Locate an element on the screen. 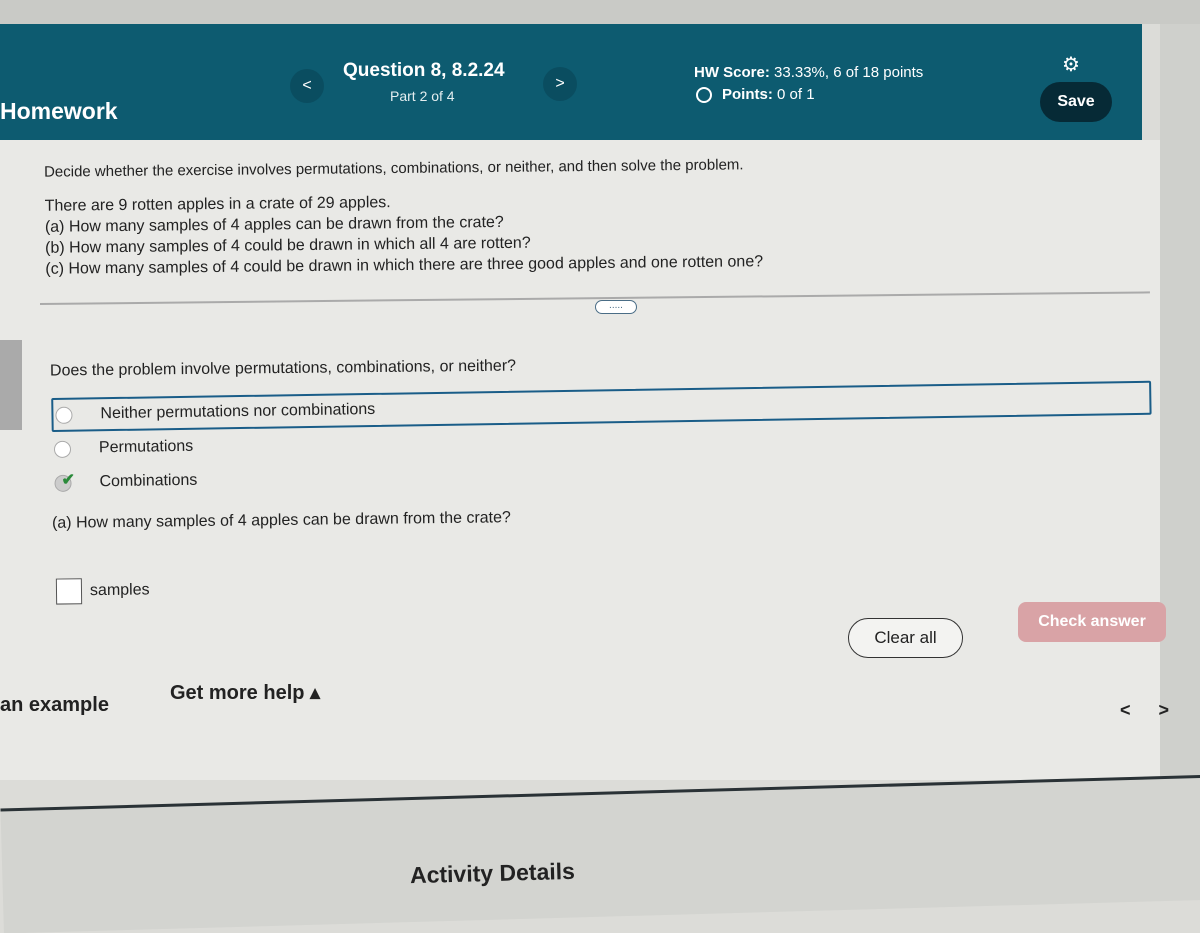 This screenshot has height=933, width=1200. points-value: 0 of 1 is located at coordinates (796, 94).